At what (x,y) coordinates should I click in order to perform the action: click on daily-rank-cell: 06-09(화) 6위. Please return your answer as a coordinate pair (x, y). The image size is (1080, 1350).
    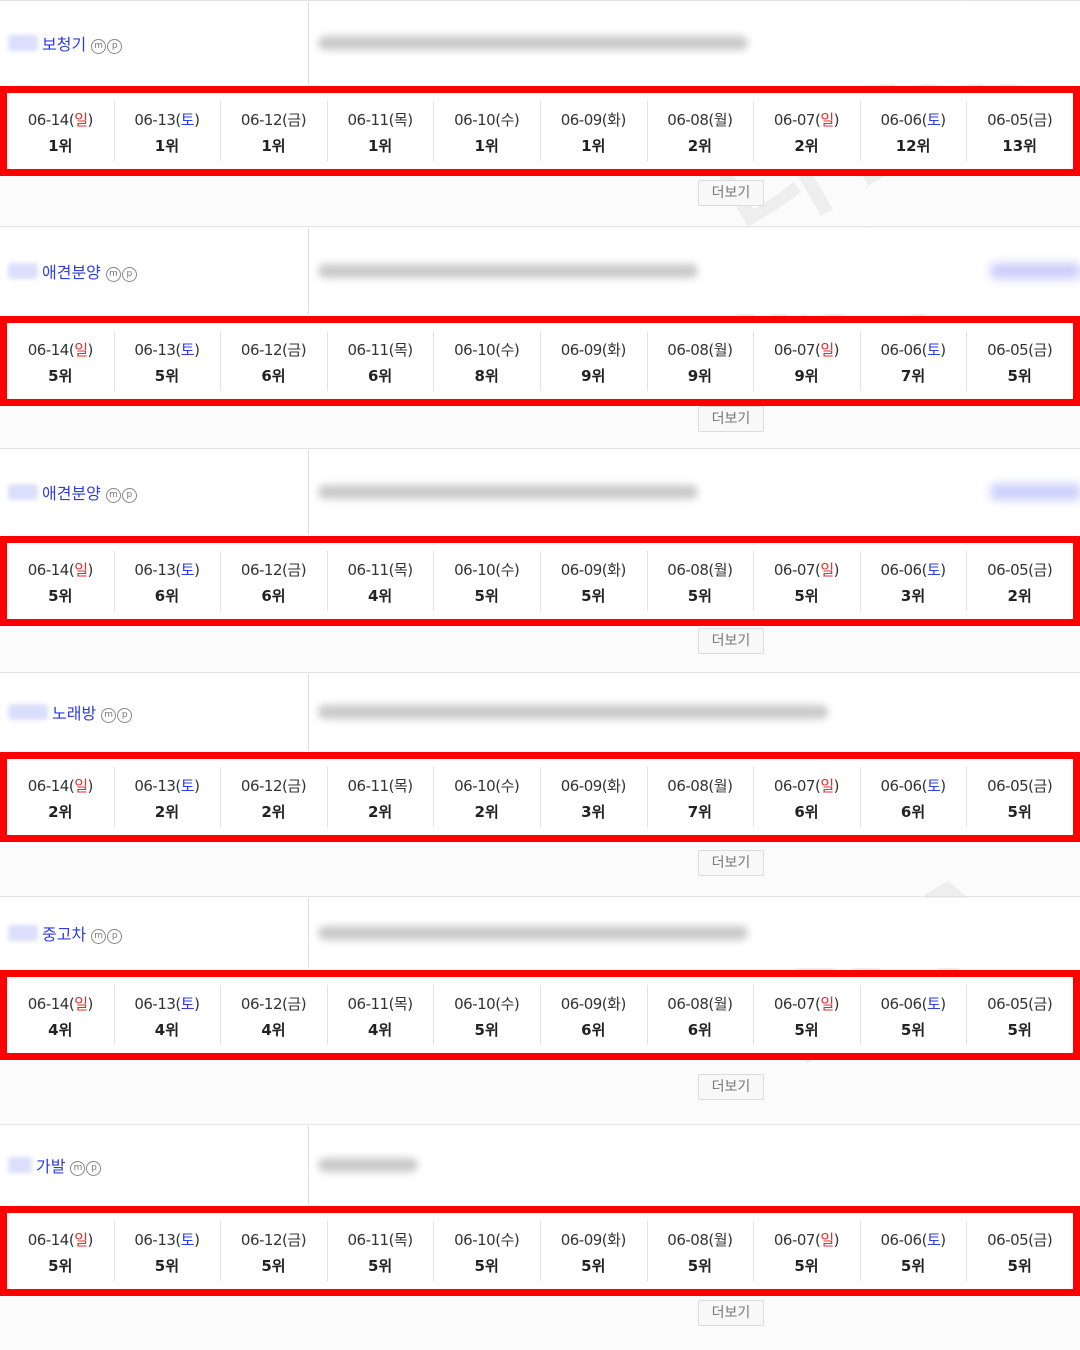
    Looking at the image, I should click on (593, 1015).